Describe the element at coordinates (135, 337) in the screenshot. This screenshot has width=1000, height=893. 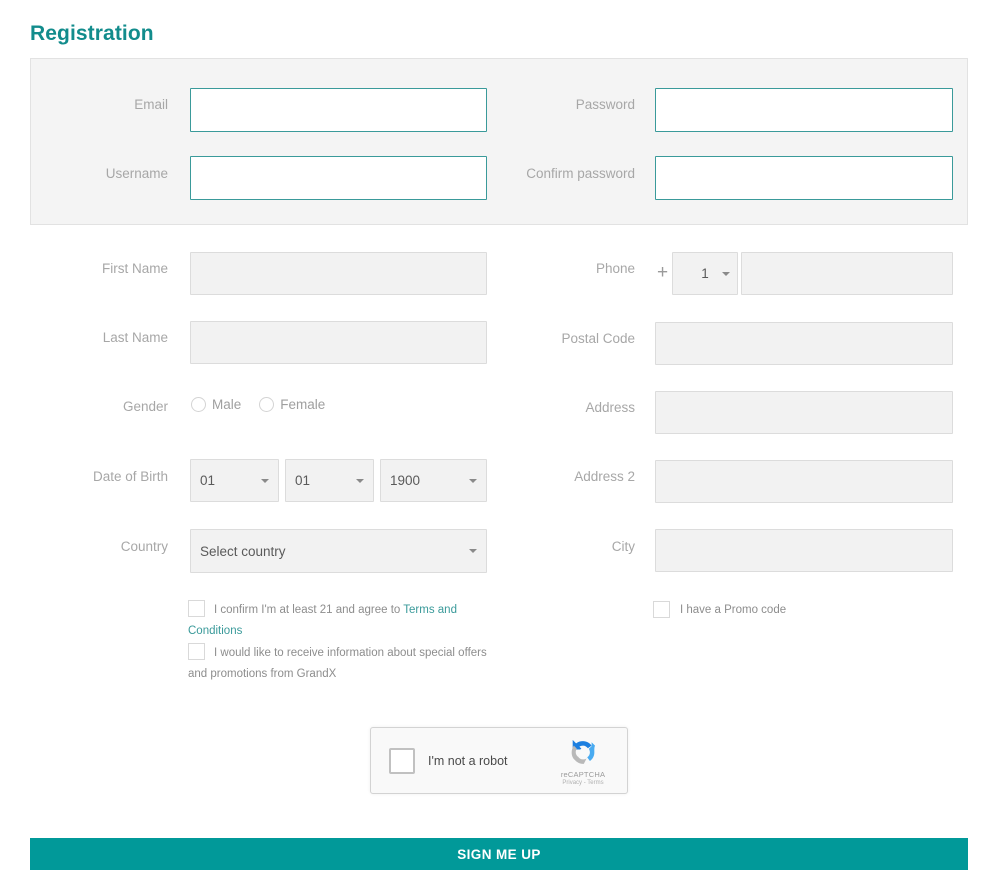
I see `last-name-label: Last Name` at that location.